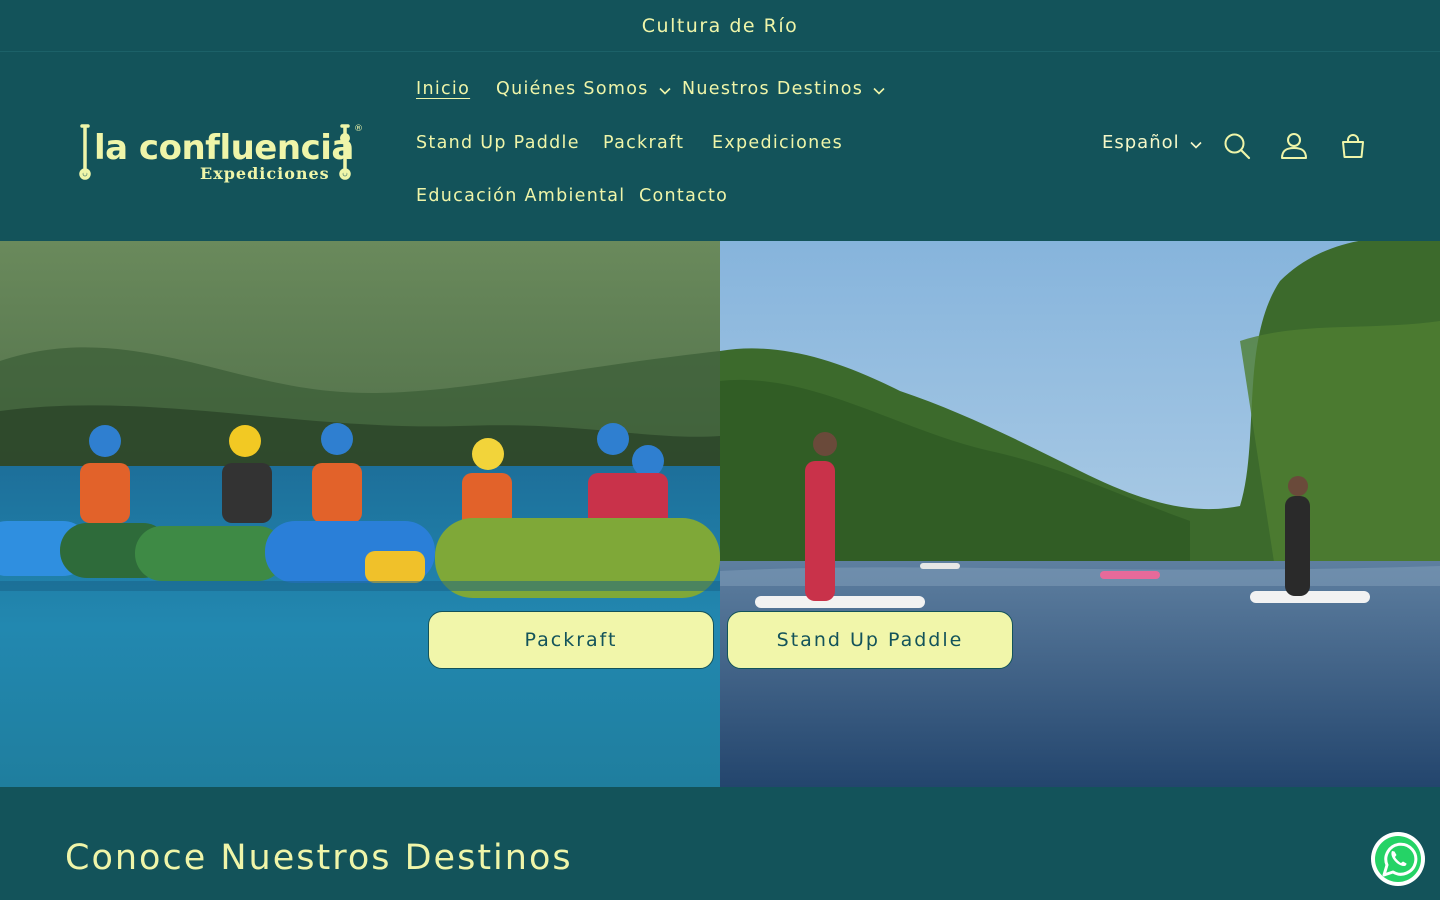  I want to click on language-selector: Español, so click(1152, 142).